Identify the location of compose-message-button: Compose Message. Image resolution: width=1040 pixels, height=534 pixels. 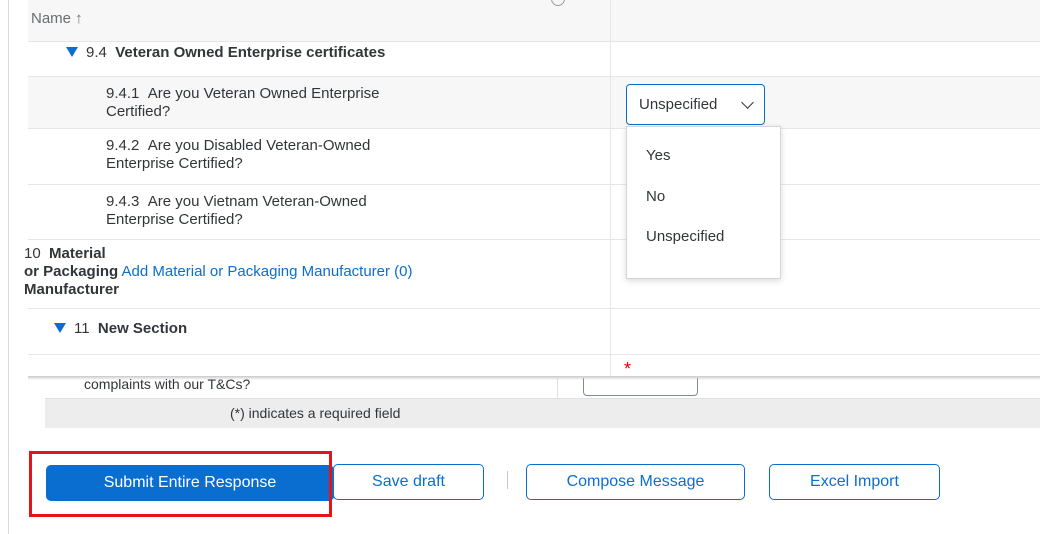
(635, 482).